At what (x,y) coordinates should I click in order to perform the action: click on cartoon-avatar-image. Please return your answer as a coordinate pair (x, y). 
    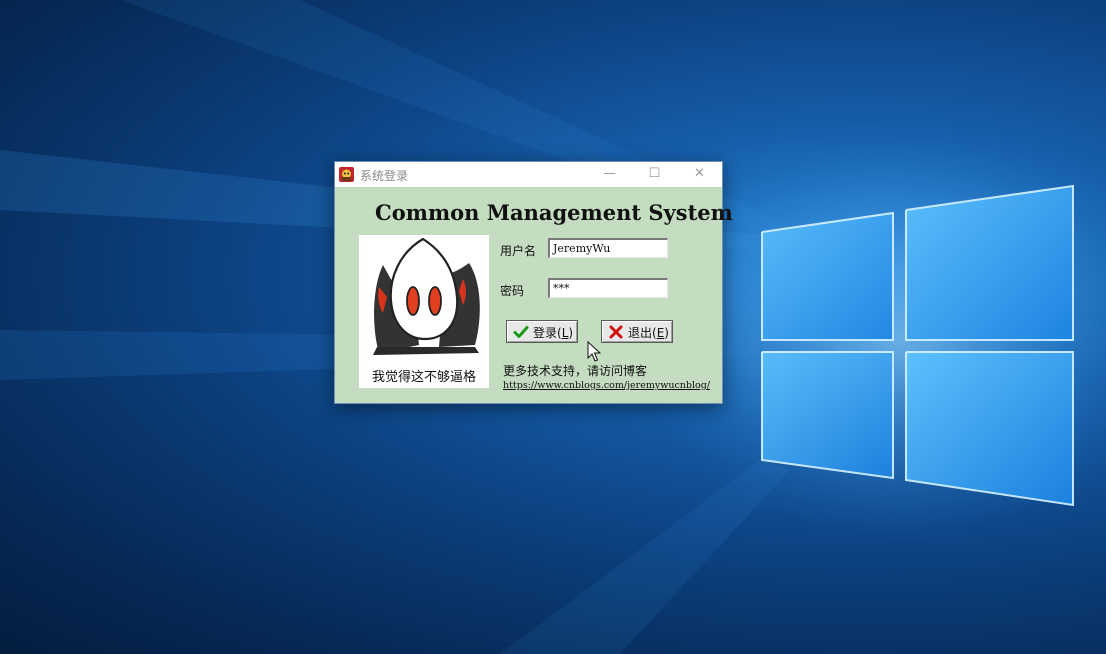
    Looking at the image, I should click on (426, 296).